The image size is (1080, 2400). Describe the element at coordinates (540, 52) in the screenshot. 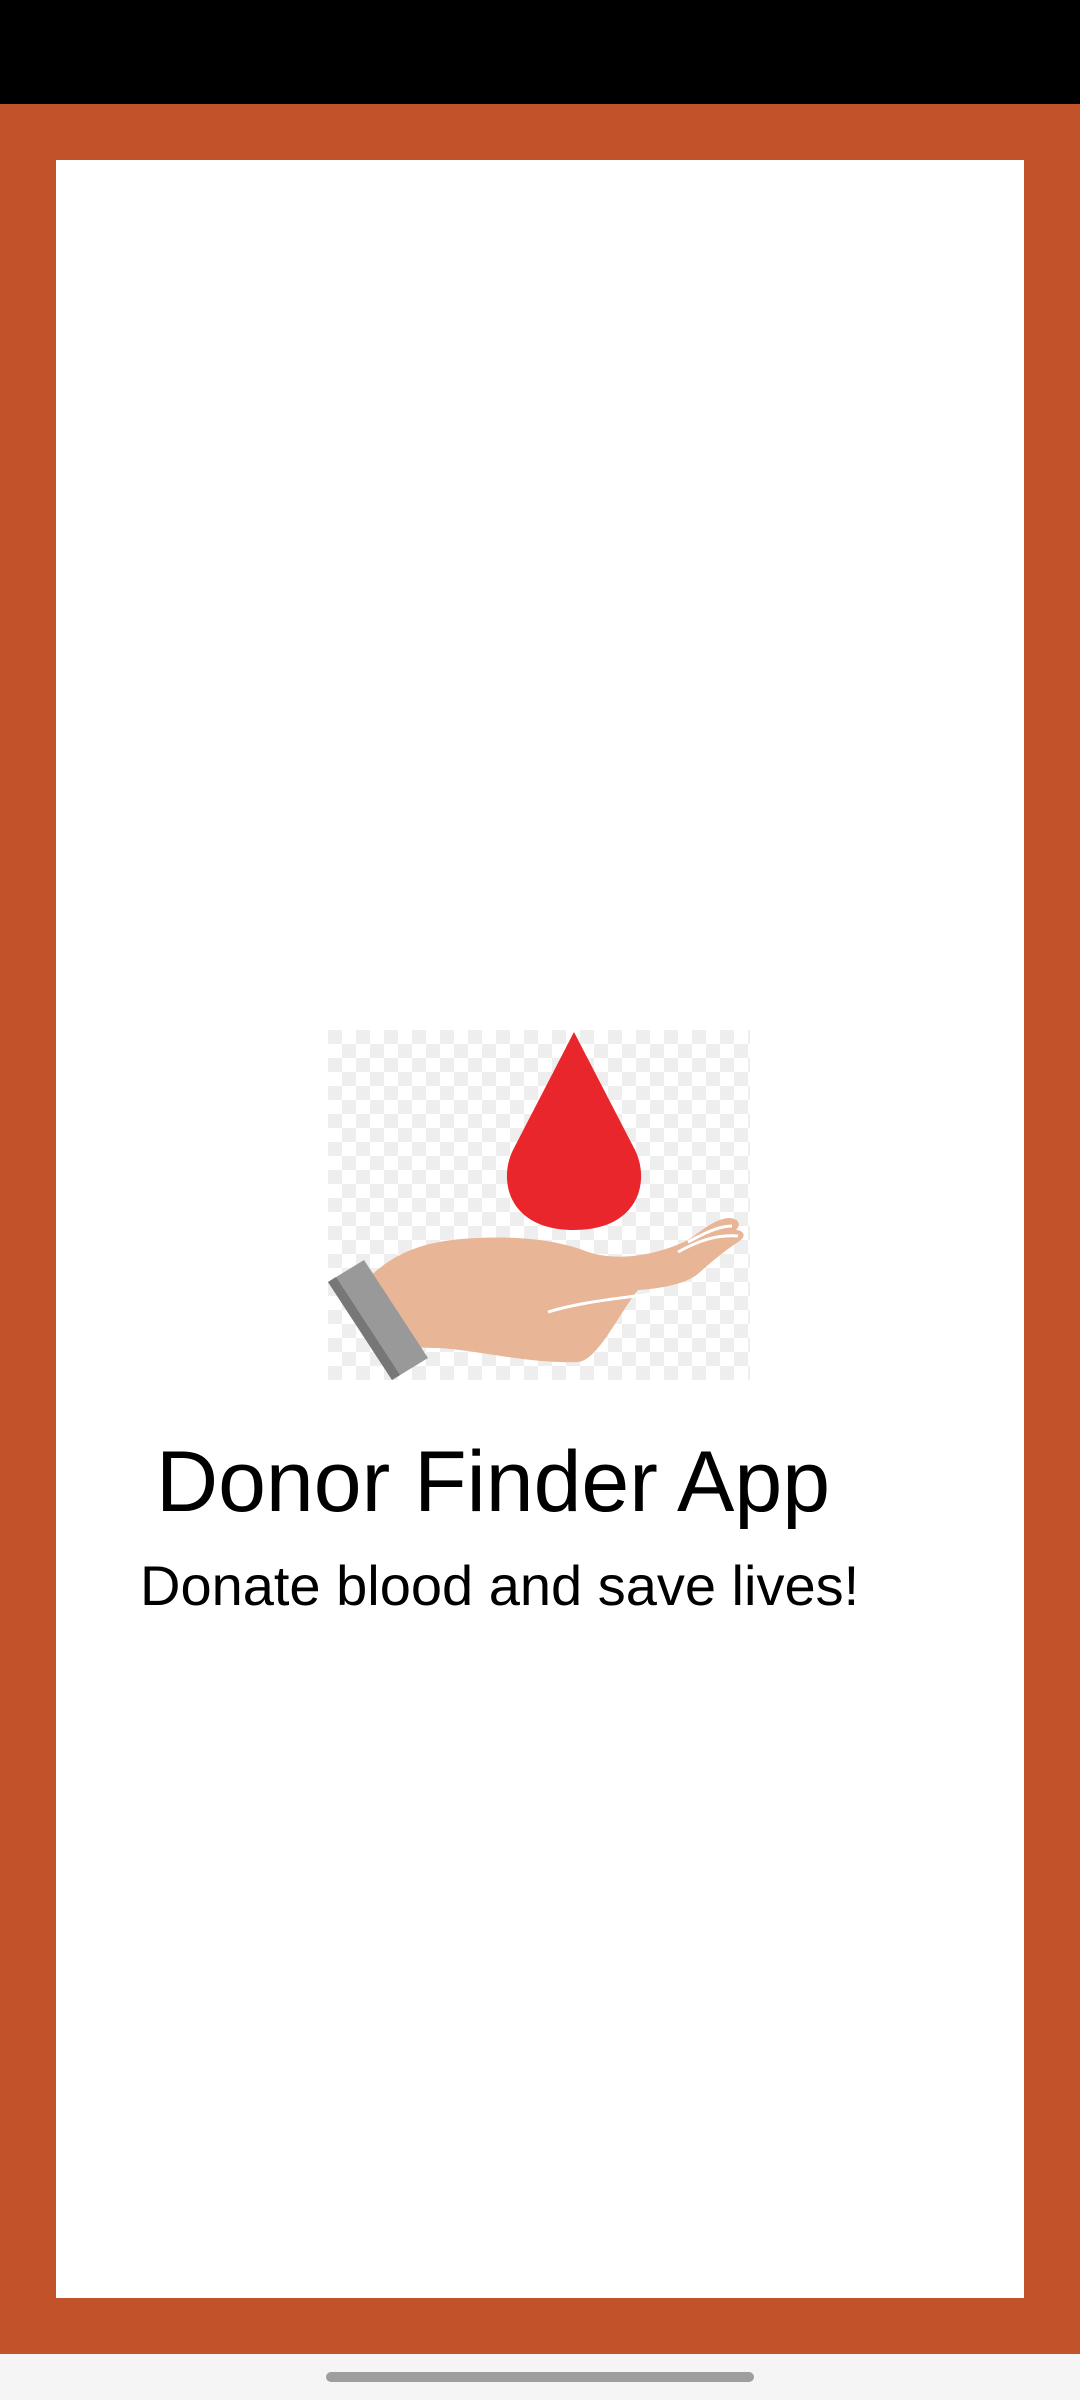

I see `status-bar` at that location.